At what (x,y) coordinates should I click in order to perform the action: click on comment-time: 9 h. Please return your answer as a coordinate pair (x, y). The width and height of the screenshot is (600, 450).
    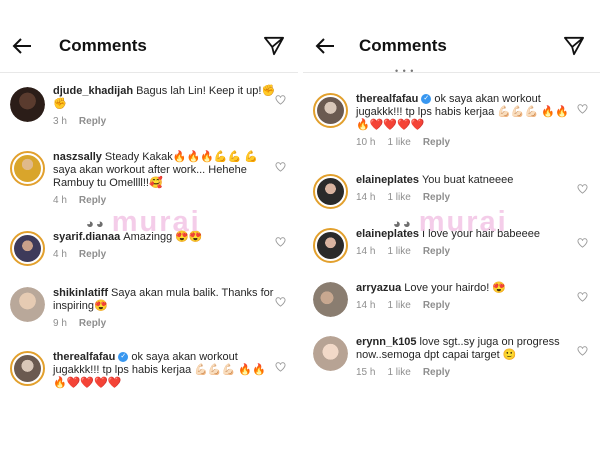
    Looking at the image, I should click on (60, 323).